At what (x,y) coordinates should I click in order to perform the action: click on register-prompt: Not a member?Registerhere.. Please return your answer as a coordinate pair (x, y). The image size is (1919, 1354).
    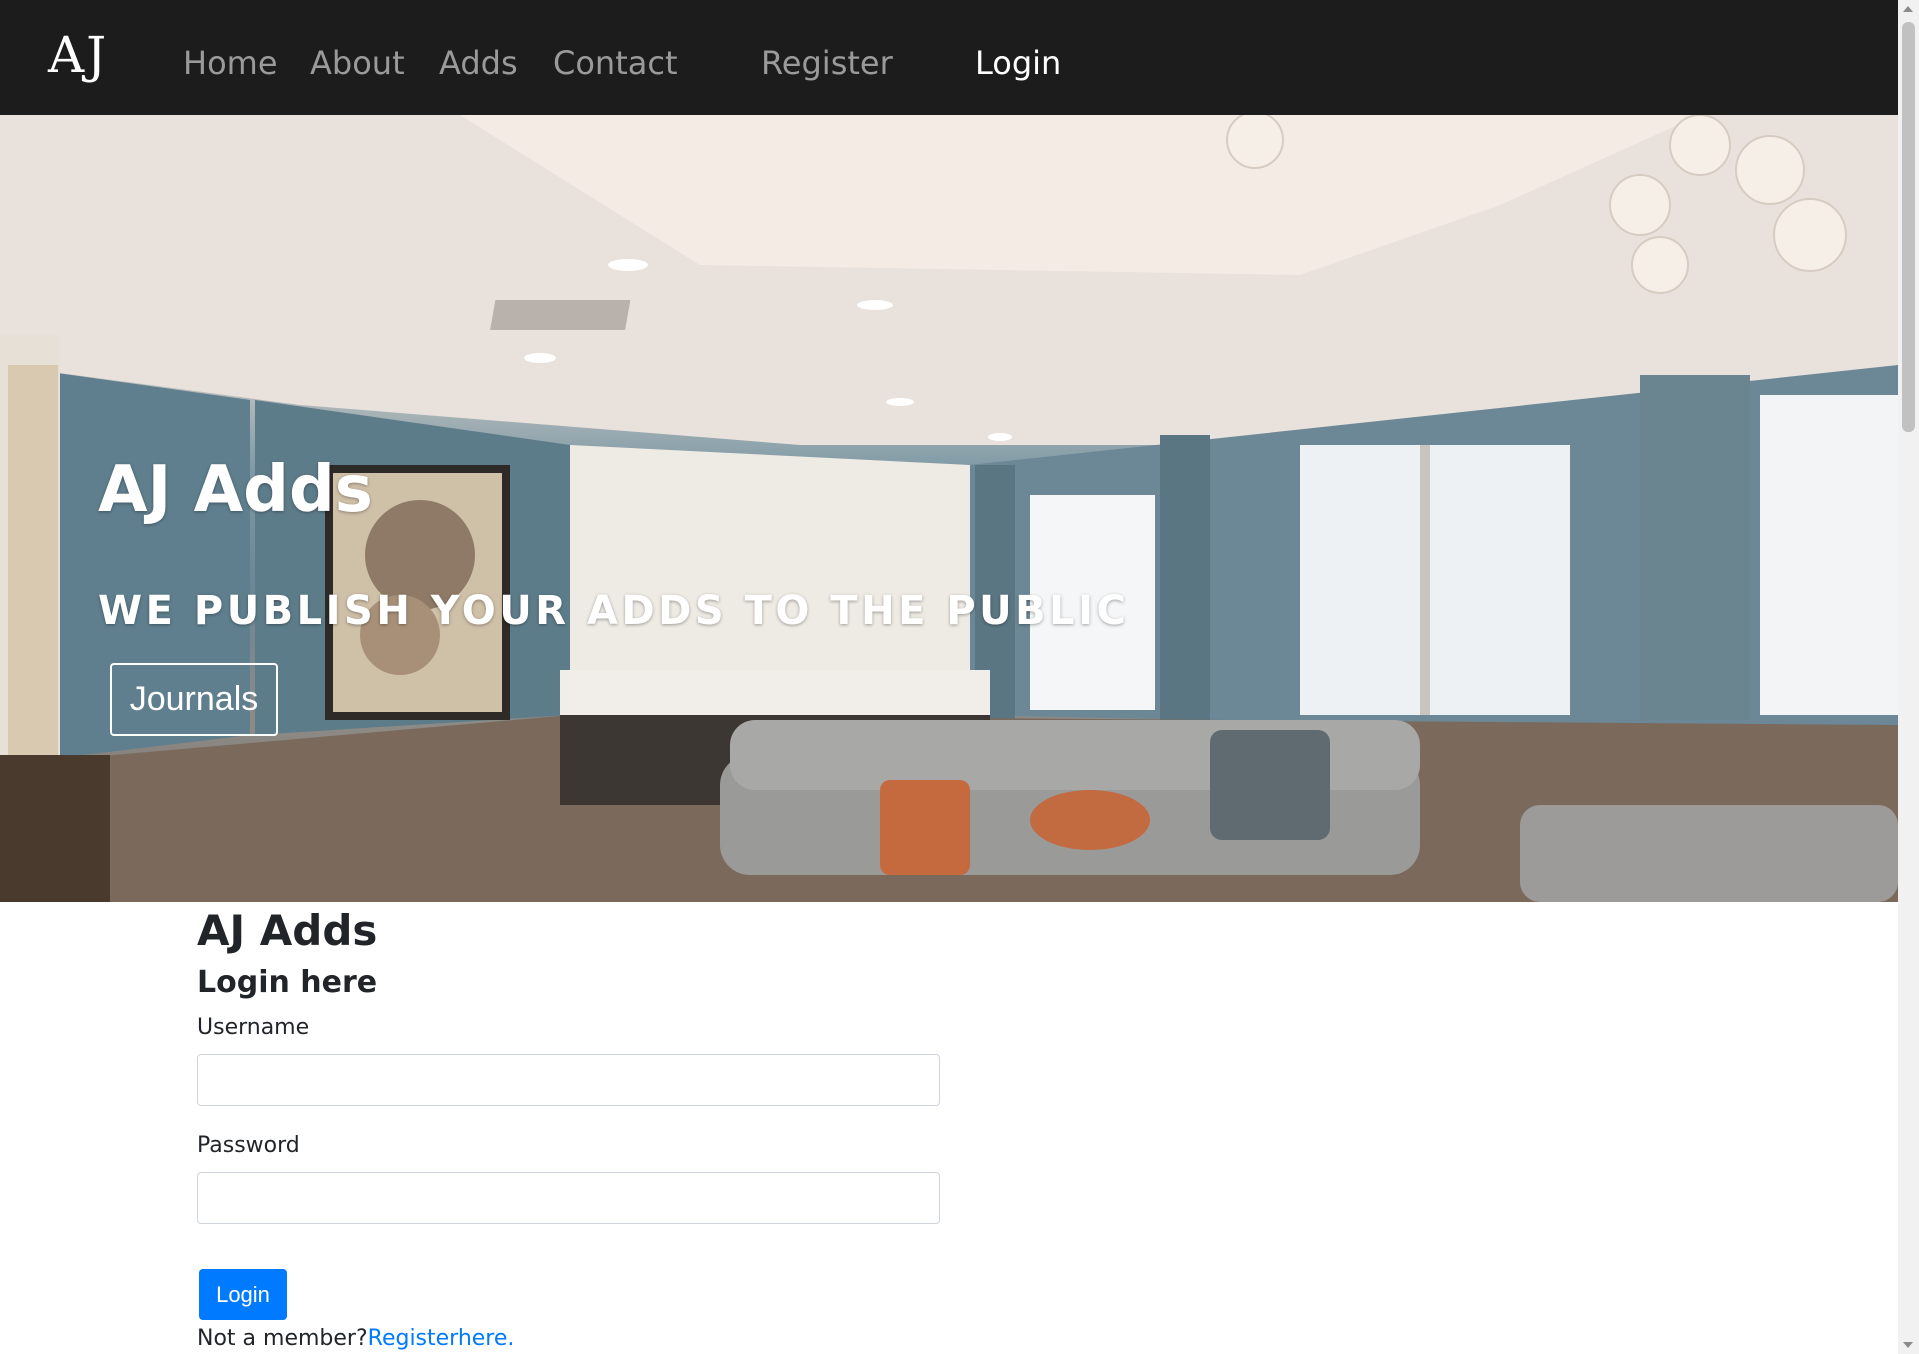
    Looking at the image, I should click on (355, 1338).